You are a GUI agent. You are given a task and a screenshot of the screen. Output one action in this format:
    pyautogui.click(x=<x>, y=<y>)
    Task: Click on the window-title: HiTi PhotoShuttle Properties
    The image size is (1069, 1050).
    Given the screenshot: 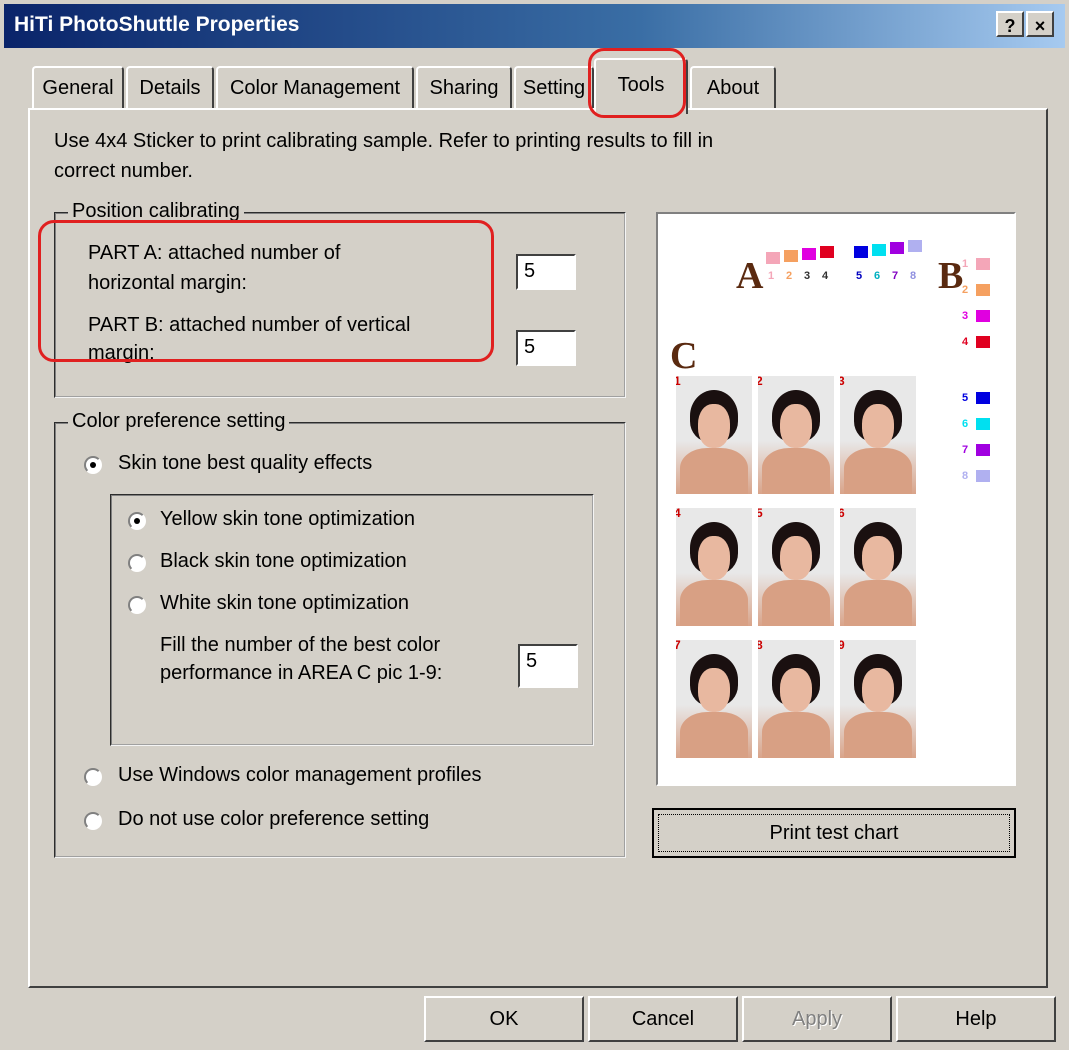 What is the action you would take?
    pyautogui.click(x=157, y=24)
    